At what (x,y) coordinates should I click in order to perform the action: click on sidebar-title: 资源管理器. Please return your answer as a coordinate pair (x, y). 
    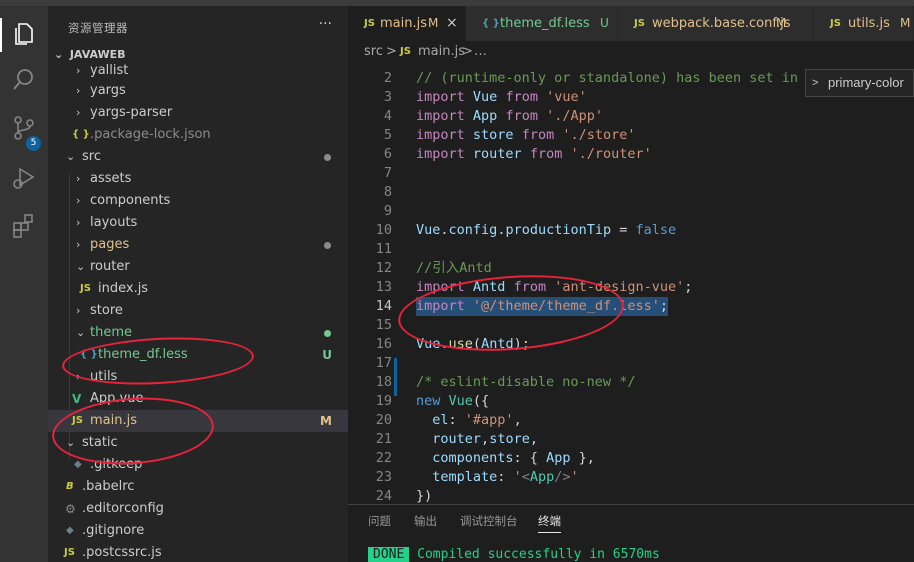
    Looking at the image, I should click on (98, 28).